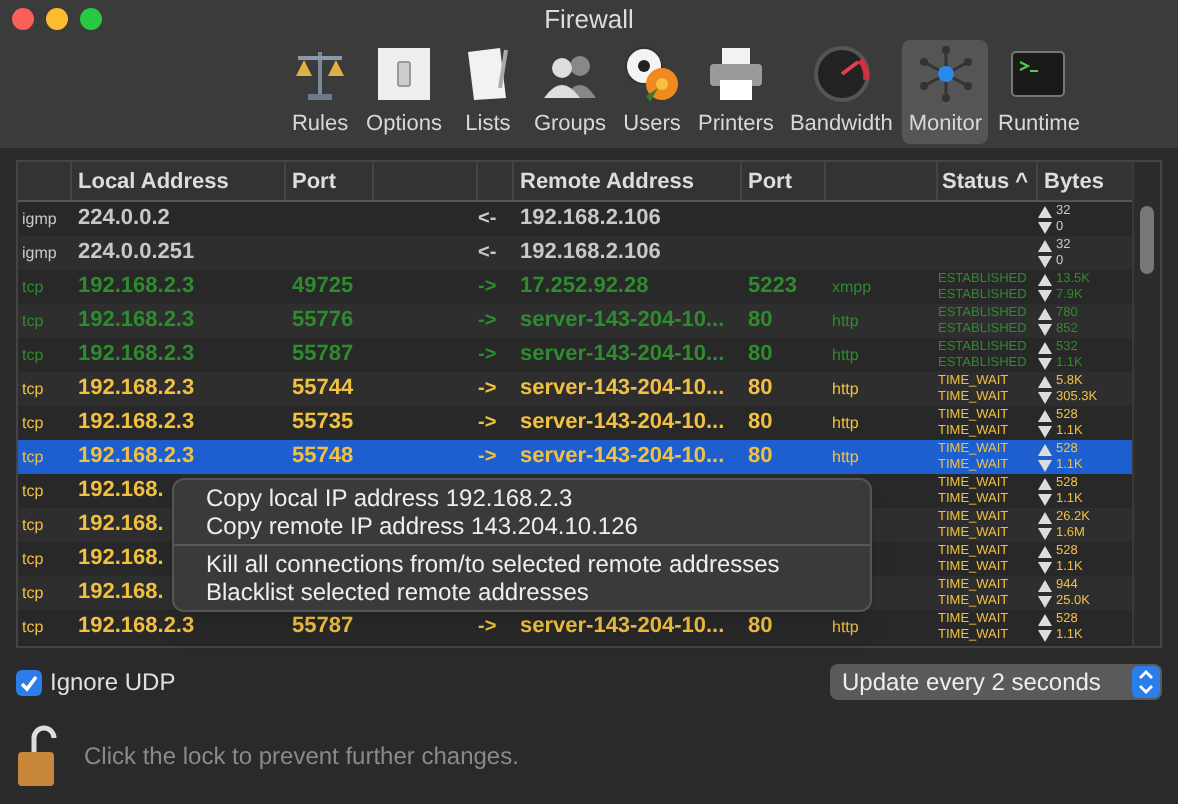 The image size is (1178, 804). Describe the element at coordinates (136, 252) in the screenshot. I see `local-address-text: 224.0.0.251` at that location.